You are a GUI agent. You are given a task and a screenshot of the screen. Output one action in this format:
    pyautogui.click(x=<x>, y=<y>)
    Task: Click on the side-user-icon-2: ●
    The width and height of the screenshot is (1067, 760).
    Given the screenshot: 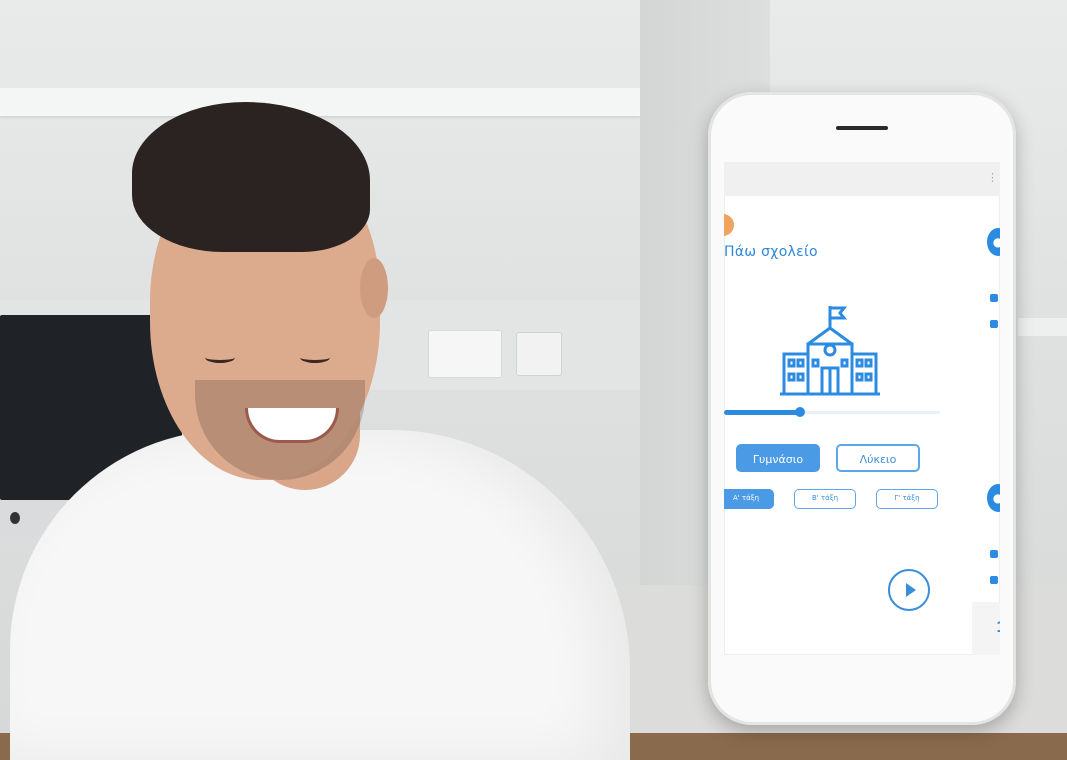 What is the action you would take?
    pyautogui.click(x=993, y=498)
    